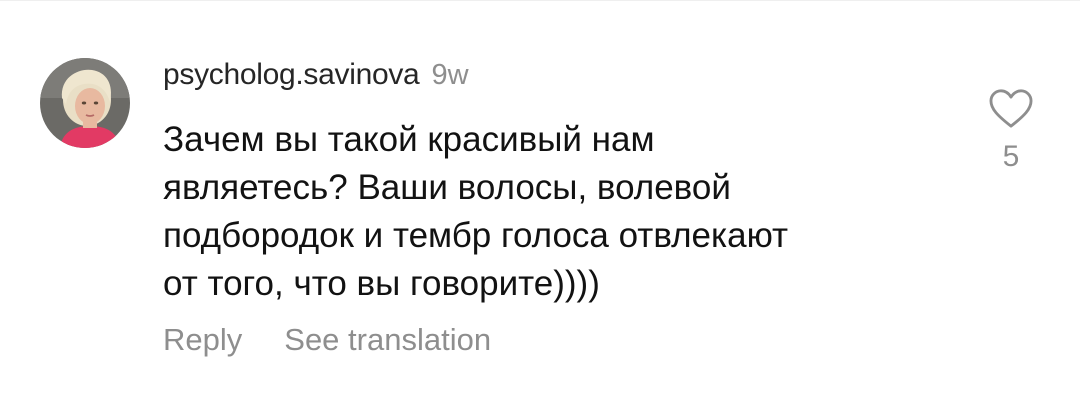  Describe the element at coordinates (387, 340) in the screenshot. I see `see-translation-button: See translation` at that location.